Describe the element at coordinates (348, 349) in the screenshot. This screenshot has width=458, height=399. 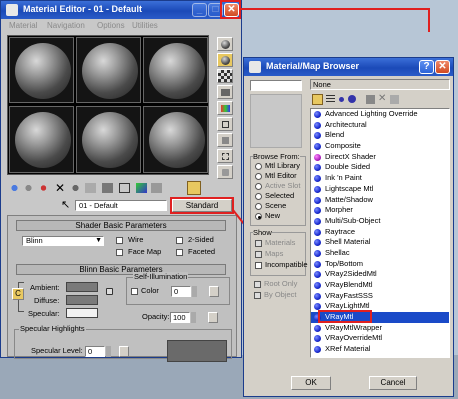
I see `material-list-item-label: XRef Material` at that location.